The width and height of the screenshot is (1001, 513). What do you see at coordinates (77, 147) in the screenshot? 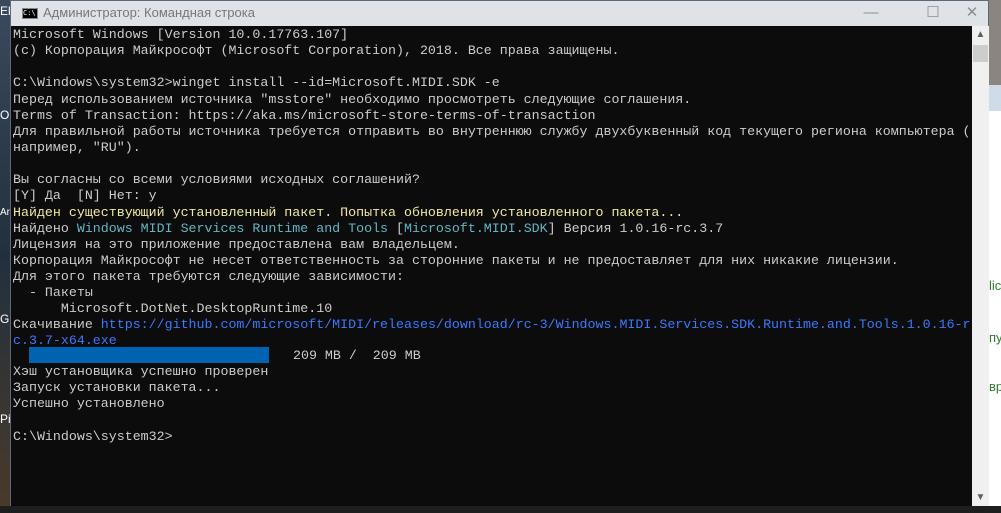
I see `console-line: например, "RU").` at bounding box center [77, 147].